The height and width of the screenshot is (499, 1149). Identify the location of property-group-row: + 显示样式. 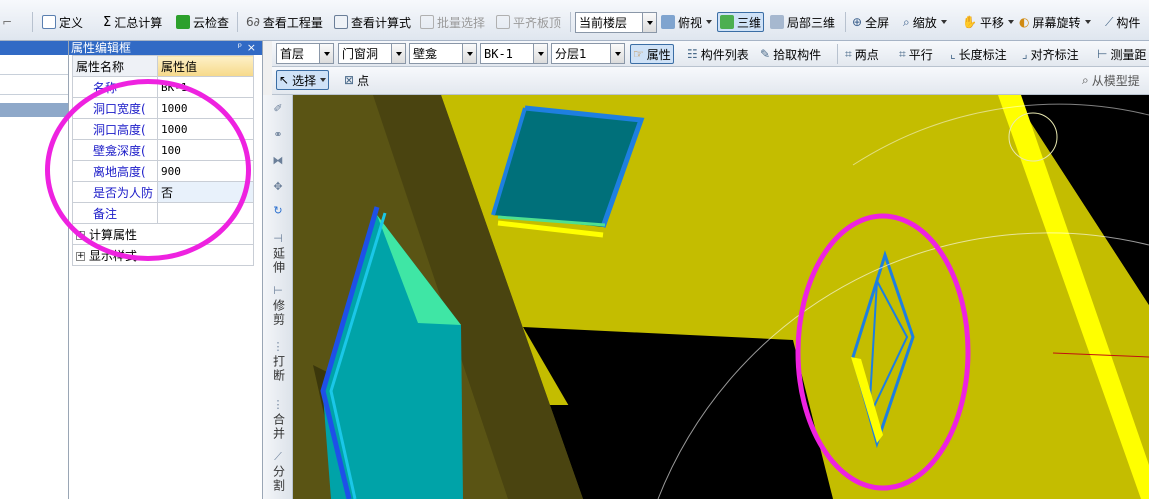
(163, 255).